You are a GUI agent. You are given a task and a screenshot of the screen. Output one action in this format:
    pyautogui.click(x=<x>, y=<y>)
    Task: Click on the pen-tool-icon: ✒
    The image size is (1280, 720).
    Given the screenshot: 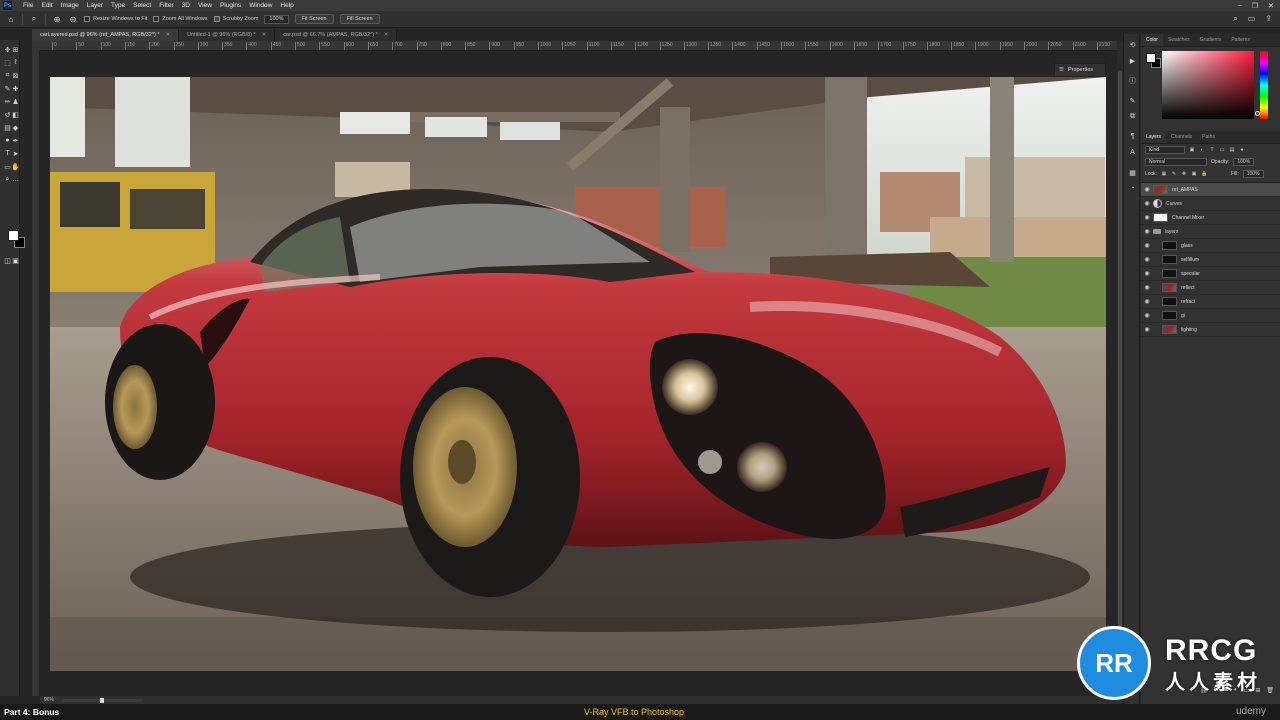 What is the action you would take?
    pyautogui.click(x=15, y=140)
    